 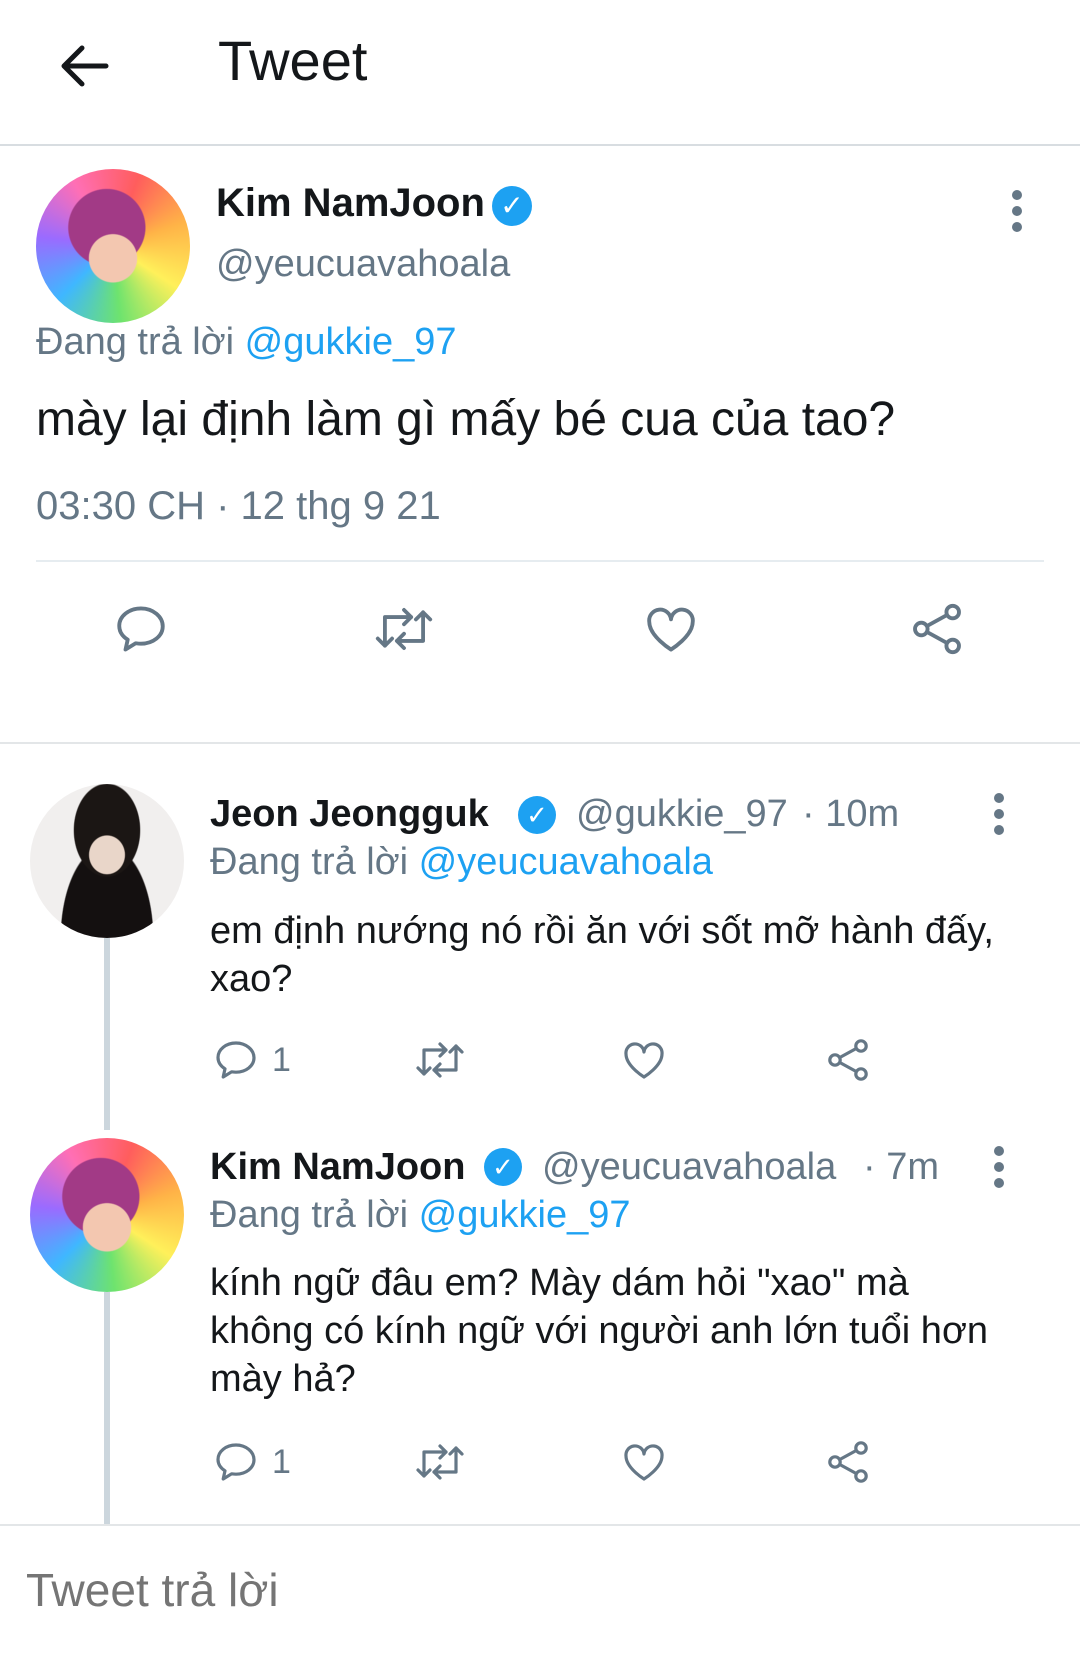 What do you see at coordinates (526, 1590) in the screenshot?
I see `reply-input` at bounding box center [526, 1590].